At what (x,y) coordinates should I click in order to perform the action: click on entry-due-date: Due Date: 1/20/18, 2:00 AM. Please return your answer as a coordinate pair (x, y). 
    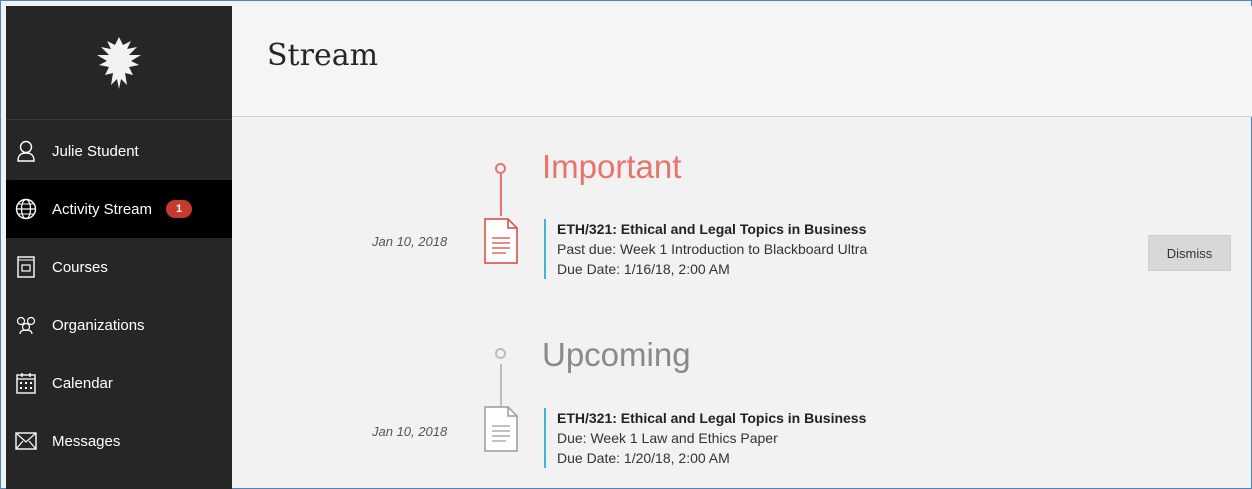
    Looking at the image, I should click on (643, 458).